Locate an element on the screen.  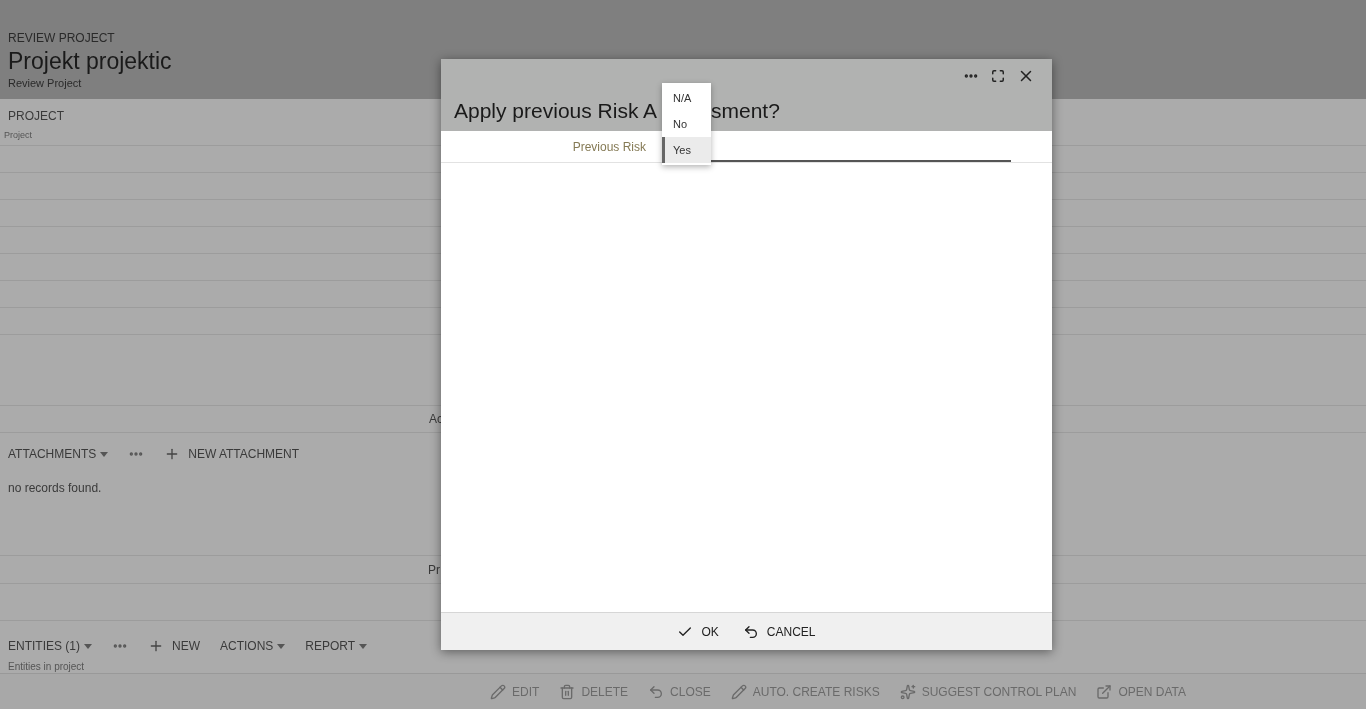
new-attachment-button: NEW ATTACHMENT is located at coordinates (232, 454).